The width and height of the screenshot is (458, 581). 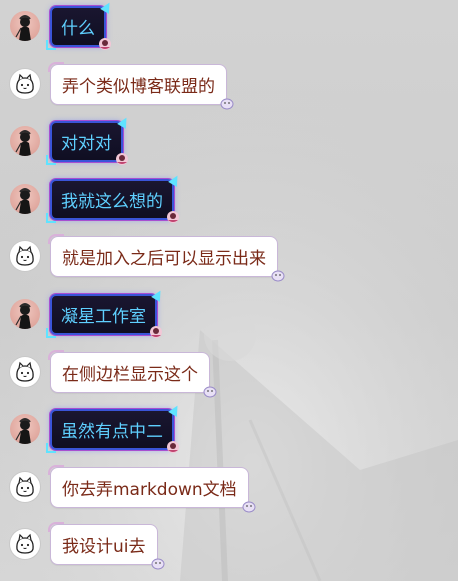 I want to click on message-text: 我就这么想的, so click(x=112, y=201).